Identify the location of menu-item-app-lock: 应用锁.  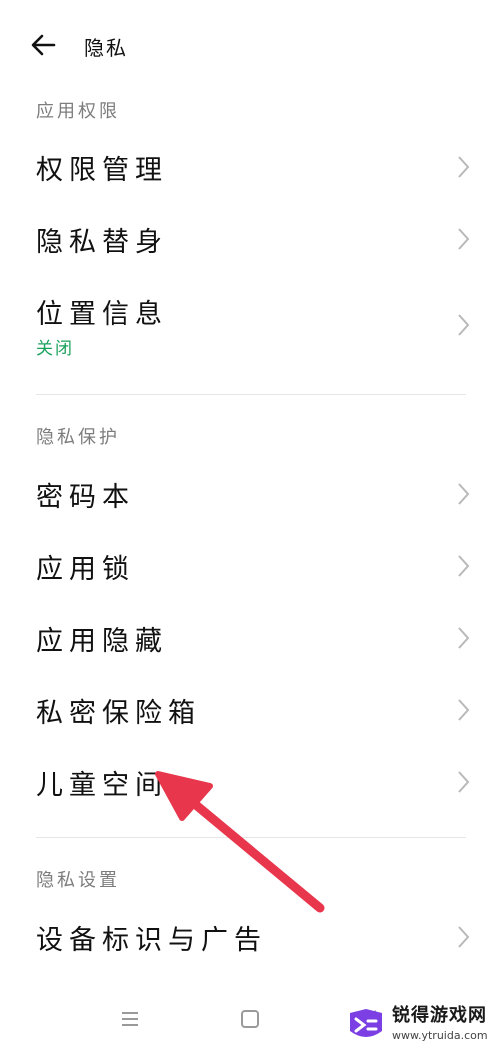
(250, 566).